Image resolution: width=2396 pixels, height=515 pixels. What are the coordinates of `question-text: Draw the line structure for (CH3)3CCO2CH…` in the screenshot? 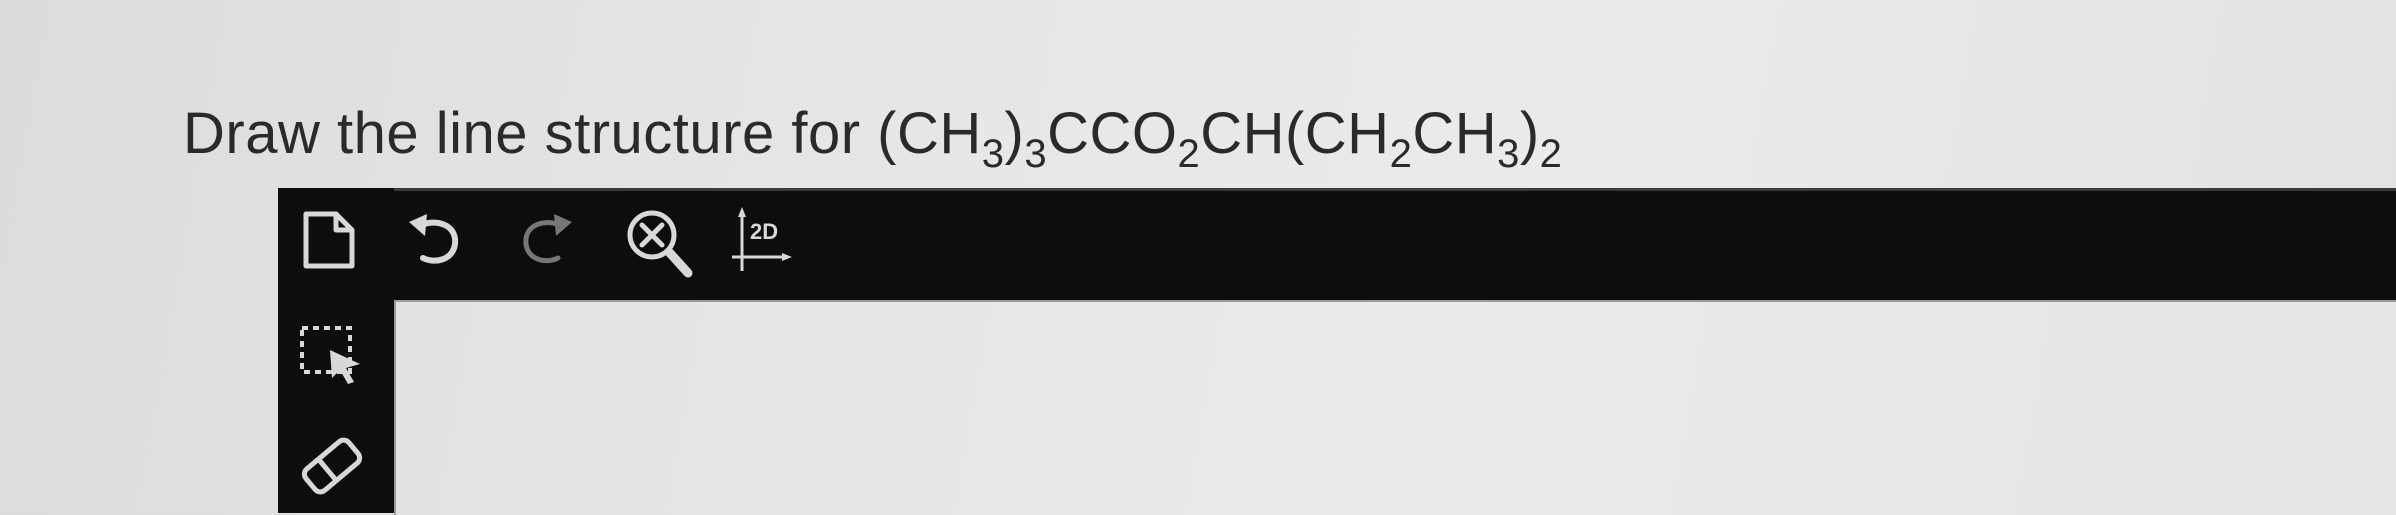 It's located at (872, 137).